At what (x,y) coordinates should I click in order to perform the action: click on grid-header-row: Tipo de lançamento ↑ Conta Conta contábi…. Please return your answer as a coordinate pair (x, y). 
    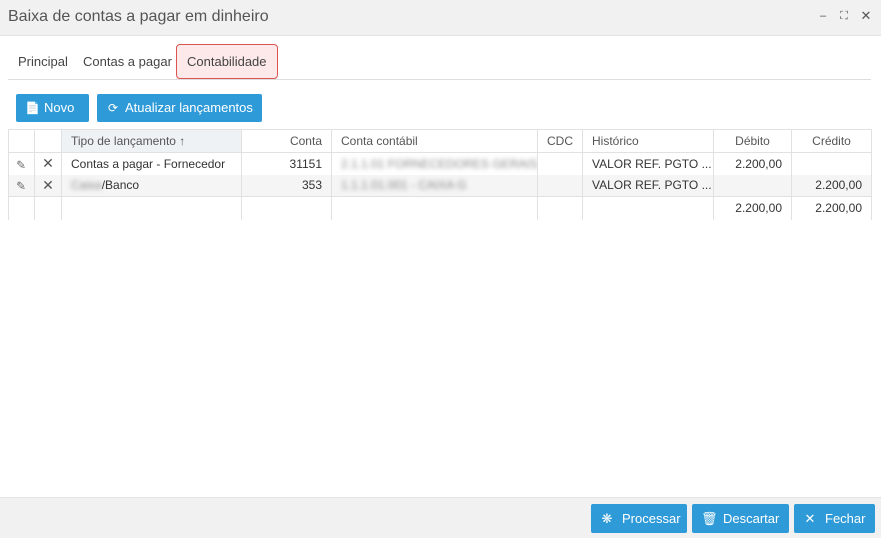
    Looking at the image, I should click on (440, 141).